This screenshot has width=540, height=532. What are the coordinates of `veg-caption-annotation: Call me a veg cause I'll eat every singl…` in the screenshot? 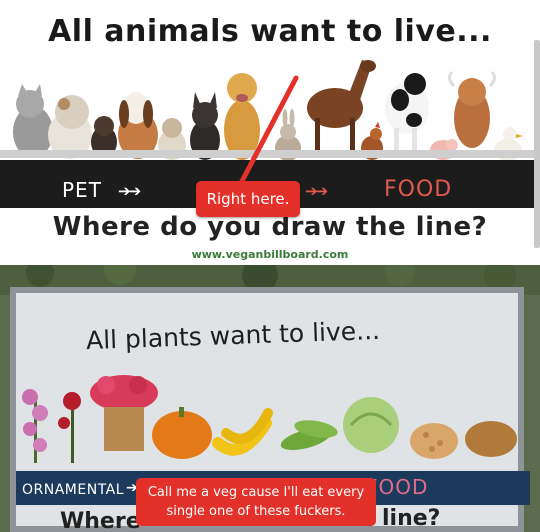 It's located at (256, 502).